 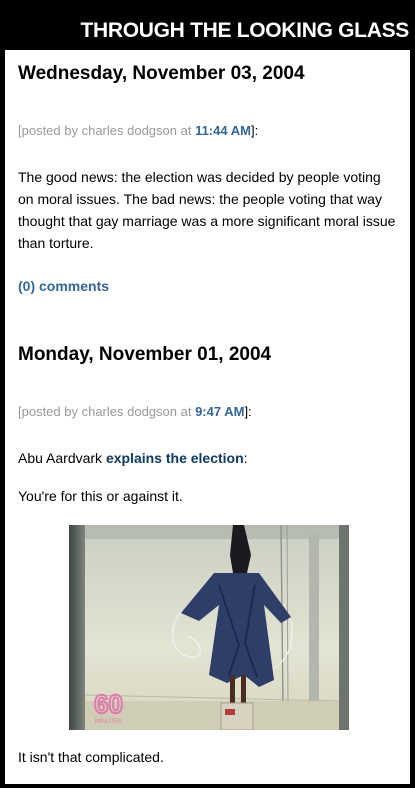 I want to click on date-header: Wednesday, November 03, 2004, so click(x=161, y=73).